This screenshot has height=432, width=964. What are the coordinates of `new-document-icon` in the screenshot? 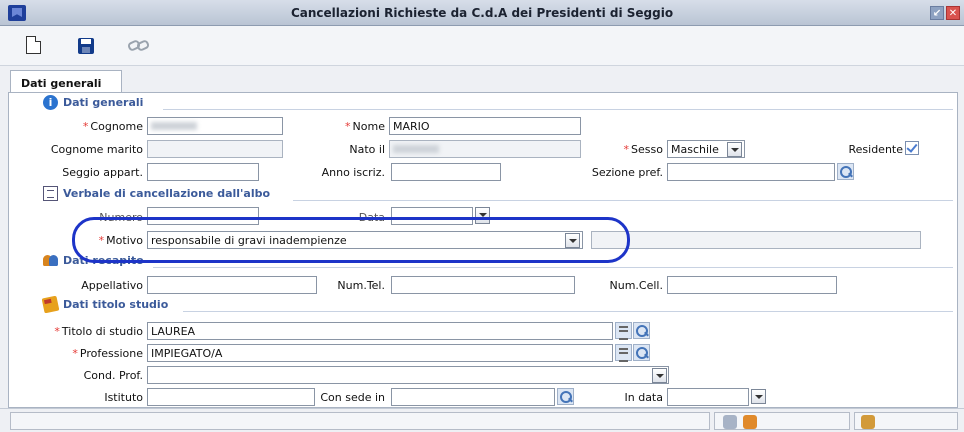 It's located at (33, 45).